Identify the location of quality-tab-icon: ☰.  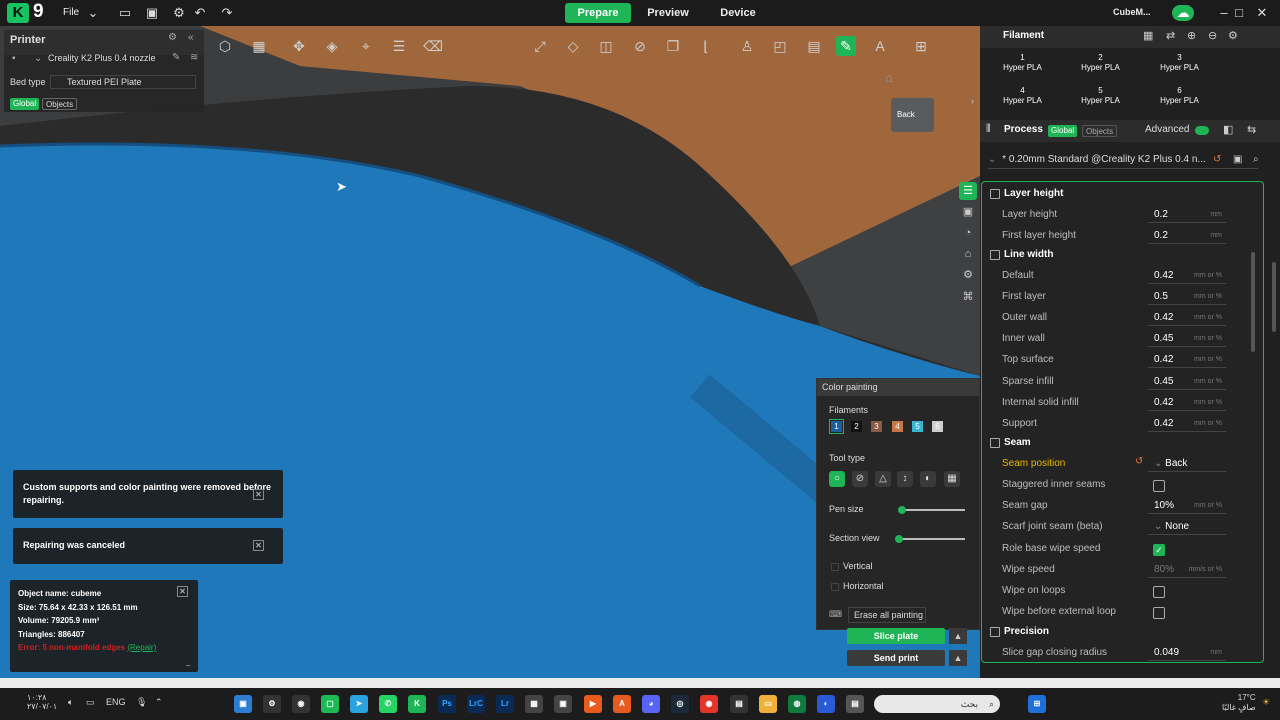
(968, 191).